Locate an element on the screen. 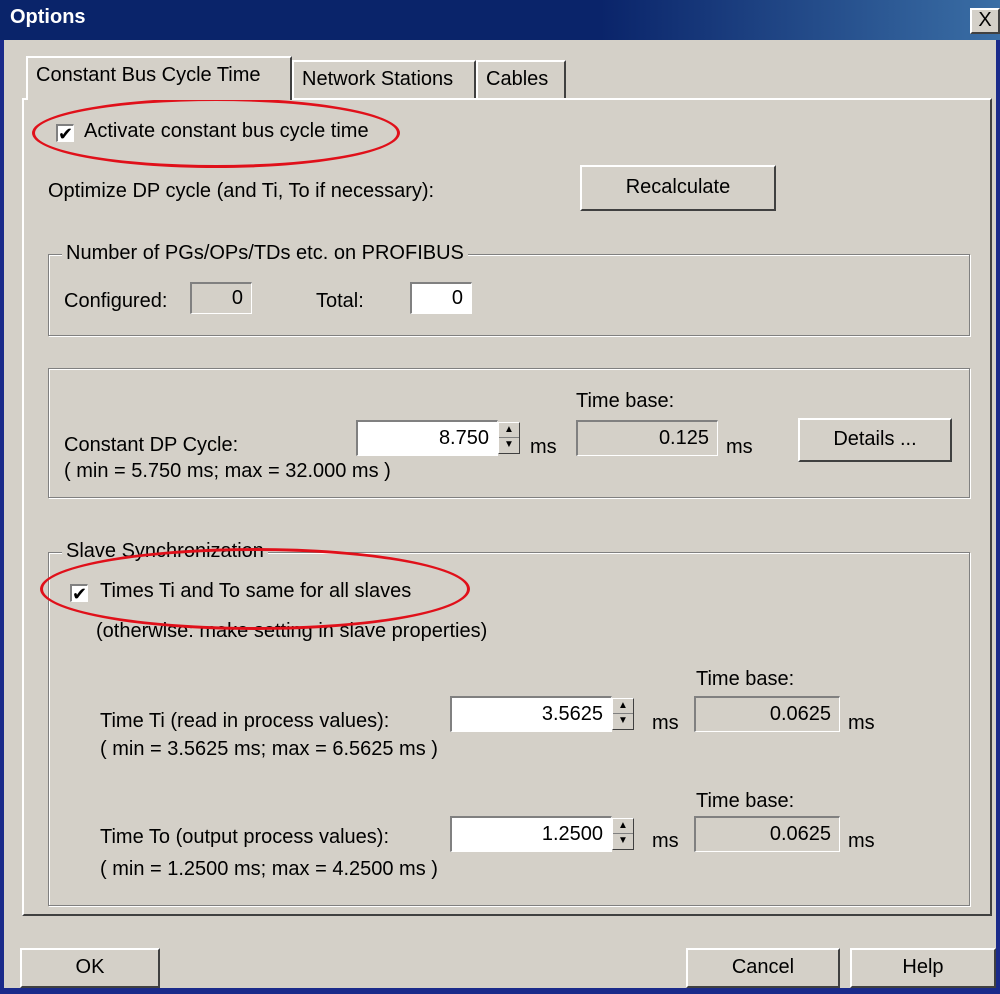 The height and width of the screenshot is (994, 1000). same-times-checkbox: ✔ is located at coordinates (79, 594).